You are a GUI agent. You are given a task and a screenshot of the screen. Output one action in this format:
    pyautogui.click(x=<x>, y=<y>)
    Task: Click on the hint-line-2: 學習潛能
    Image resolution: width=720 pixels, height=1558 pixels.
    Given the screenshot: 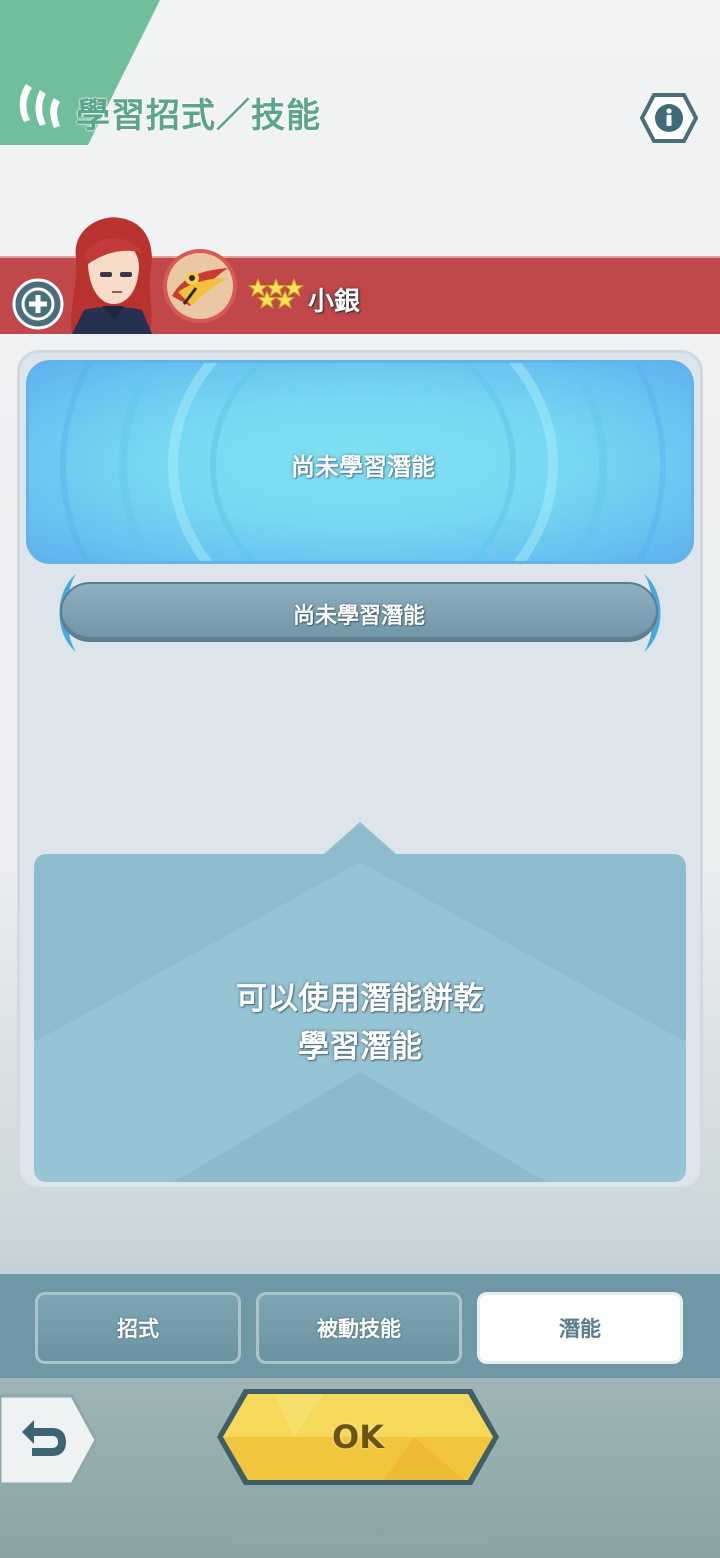 What is the action you would take?
    pyautogui.click(x=360, y=1047)
    